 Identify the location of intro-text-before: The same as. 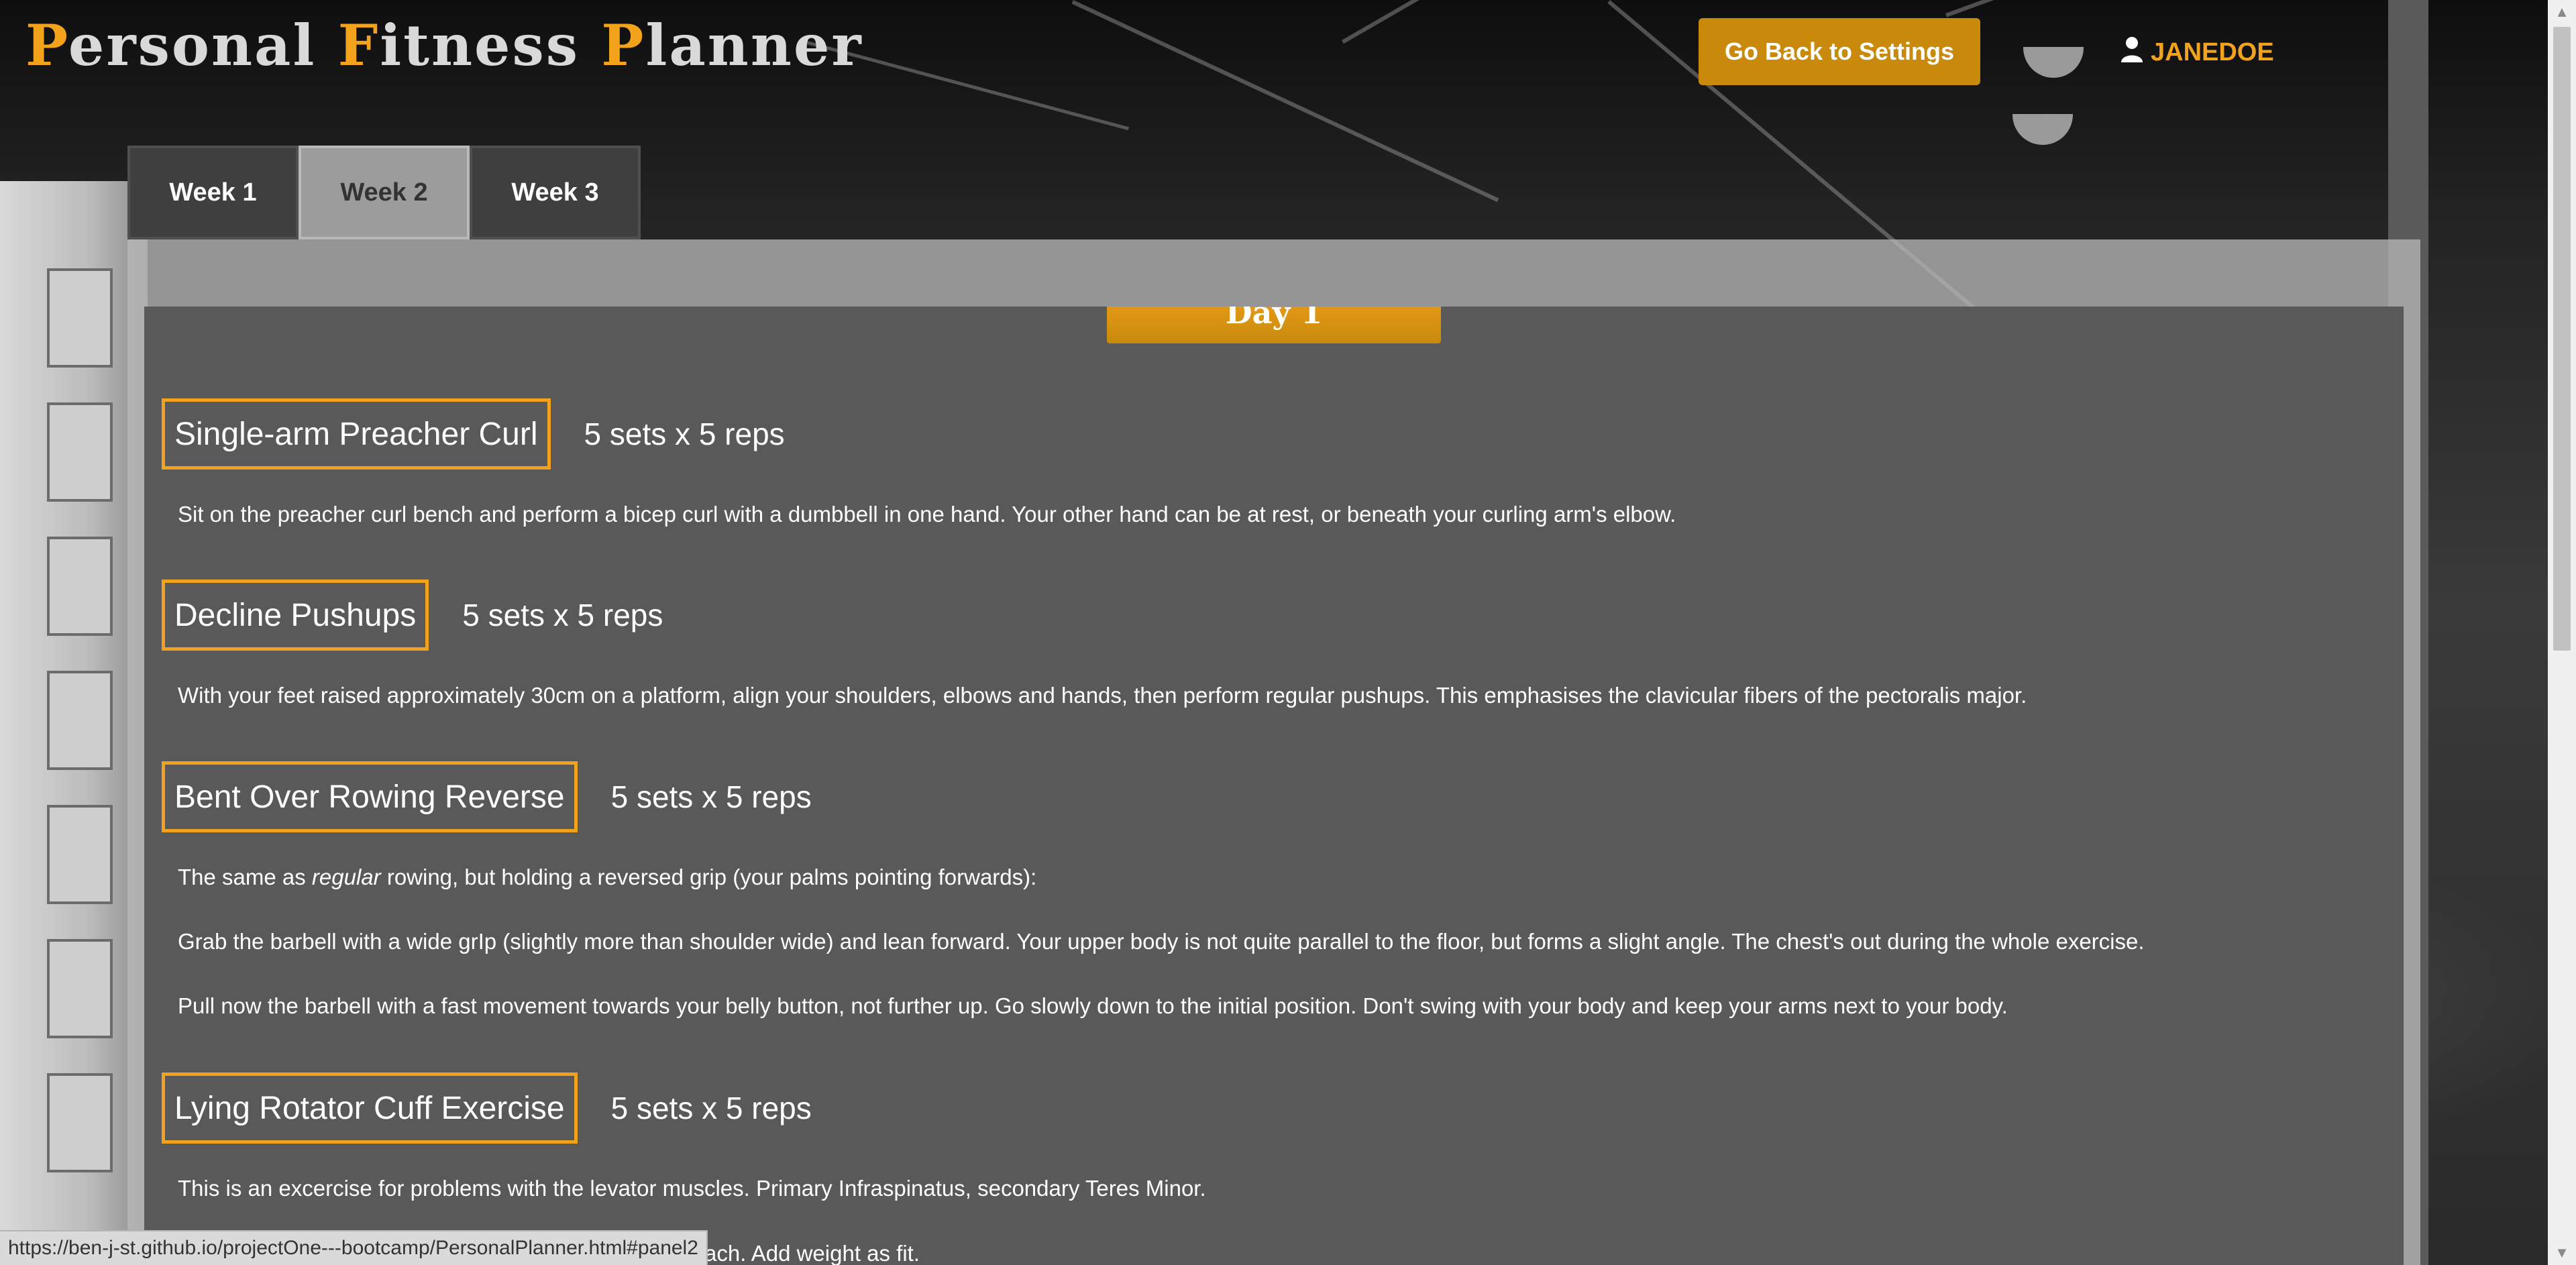
(245, 877).